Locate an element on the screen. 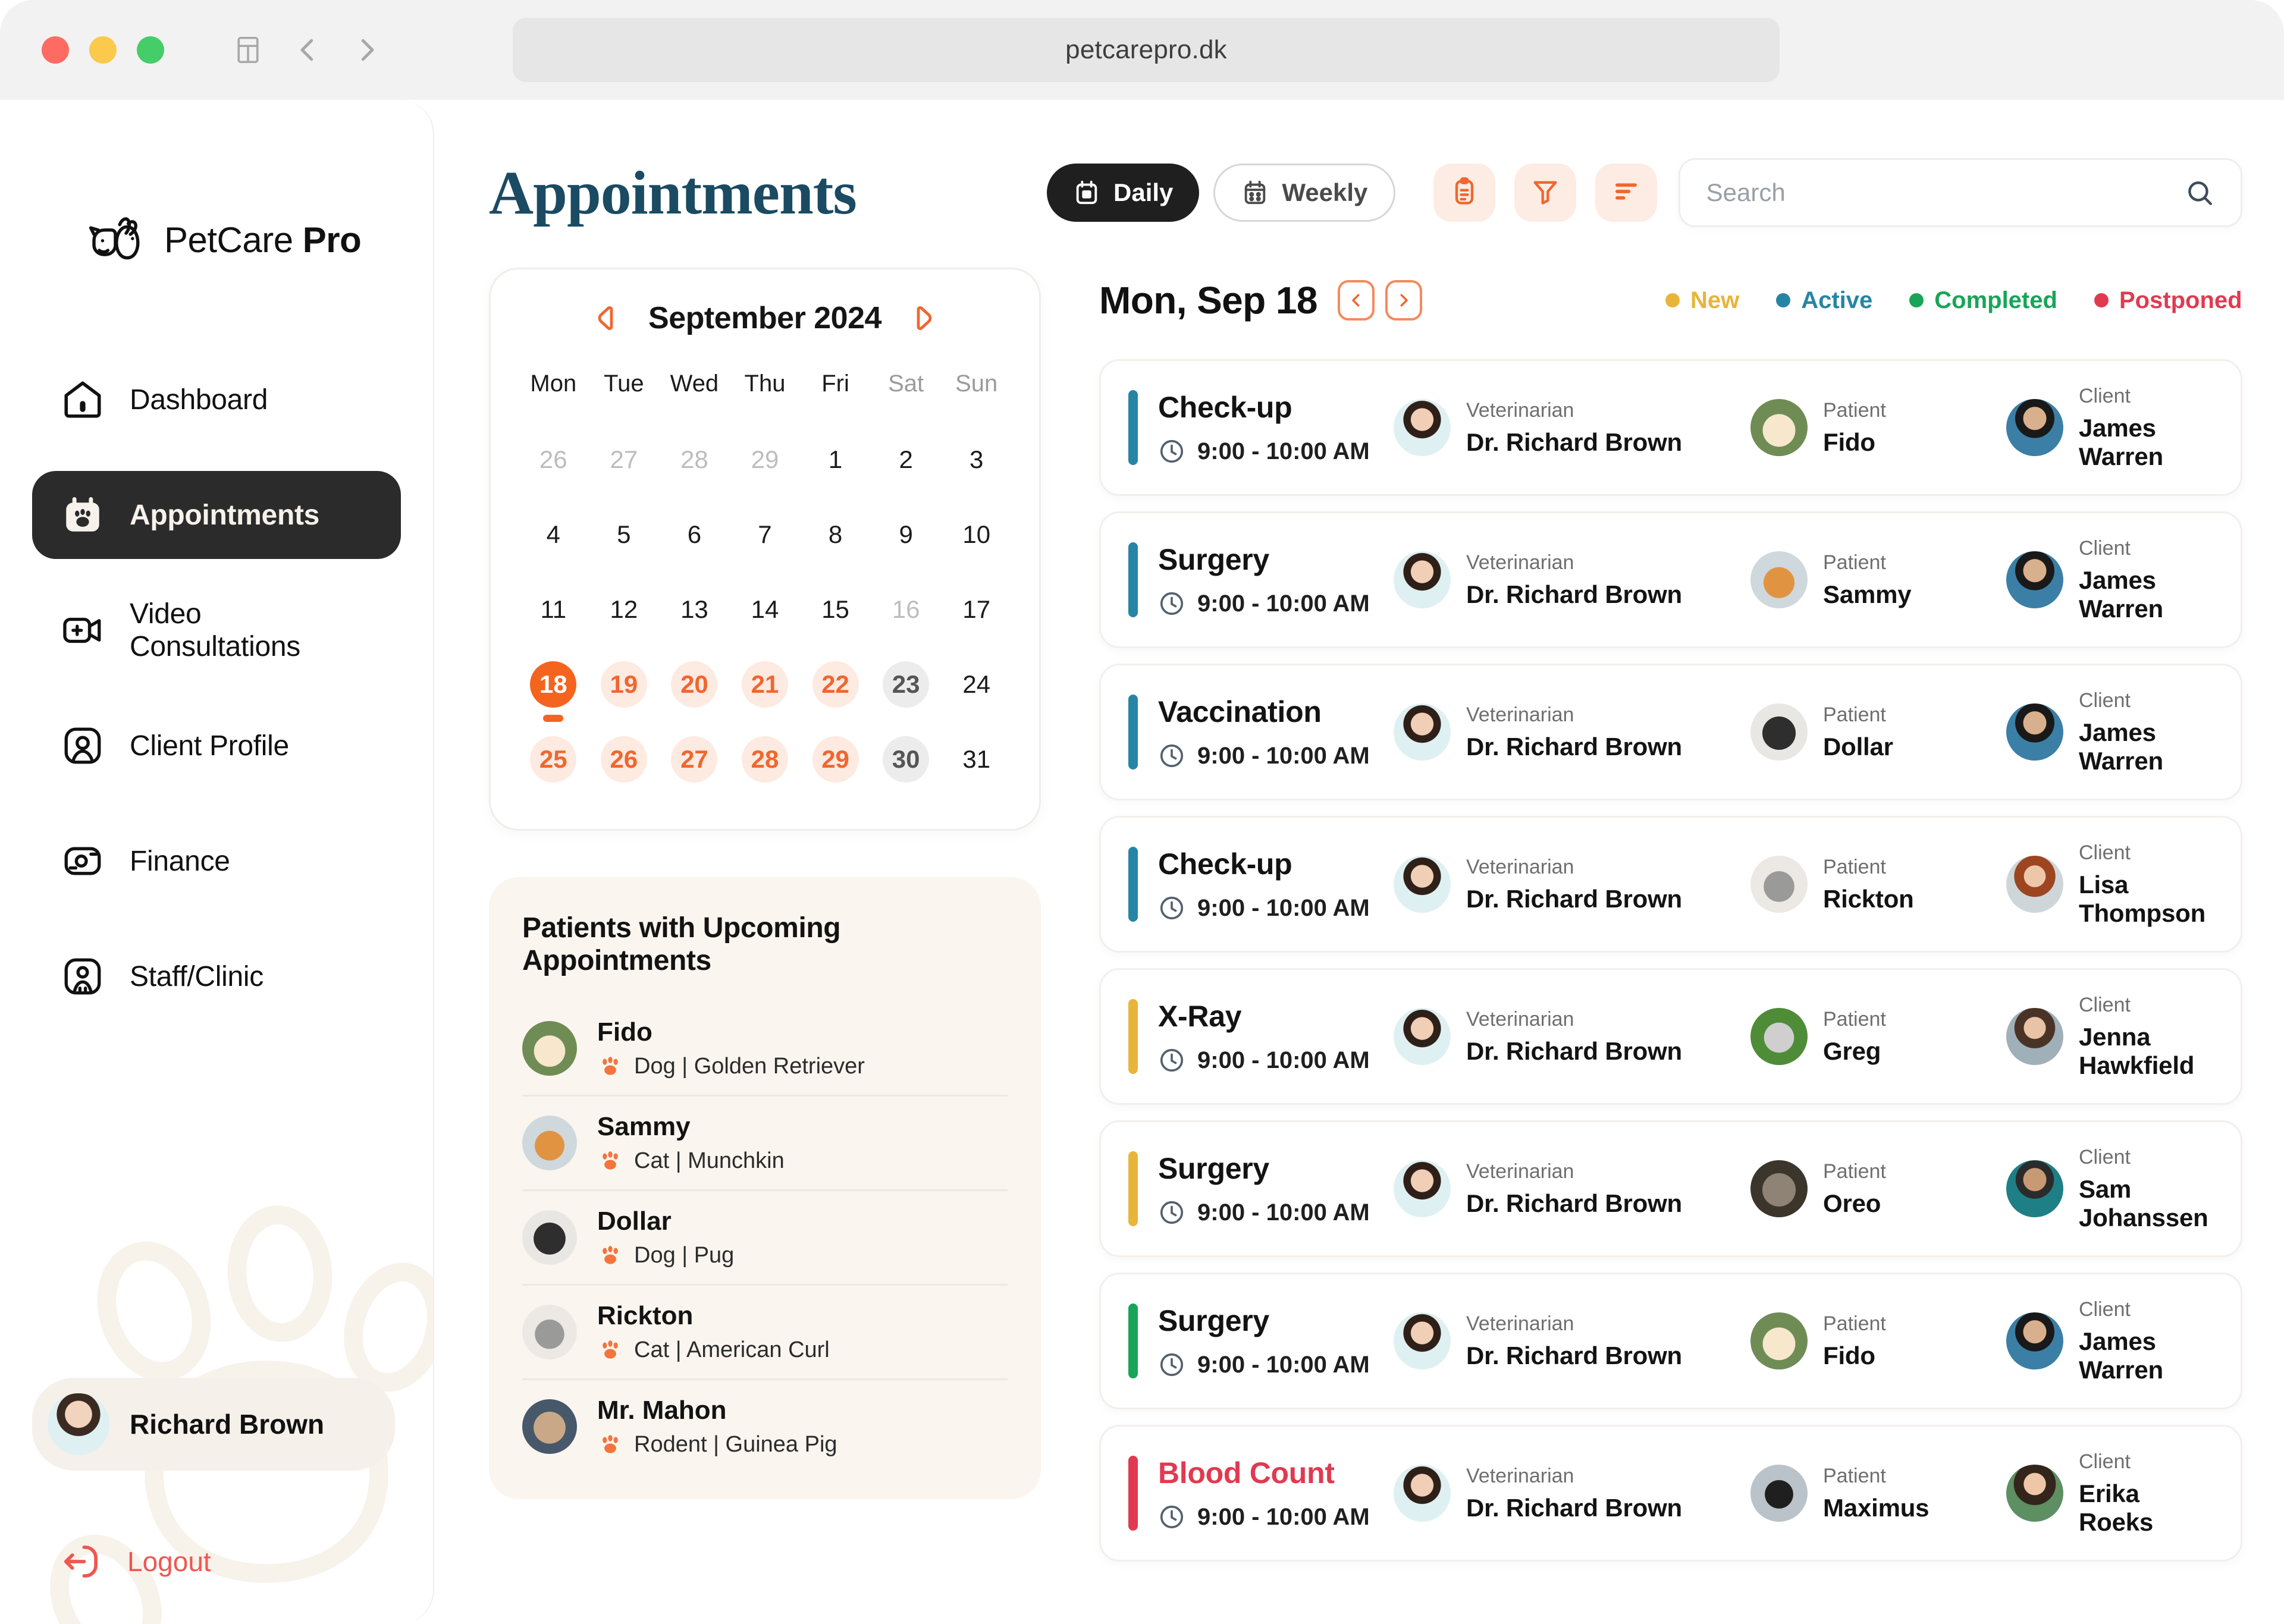 The height and width of the screenshot is (1624, 2284). calendar-day: 6 is located at coordinates (694, 534).